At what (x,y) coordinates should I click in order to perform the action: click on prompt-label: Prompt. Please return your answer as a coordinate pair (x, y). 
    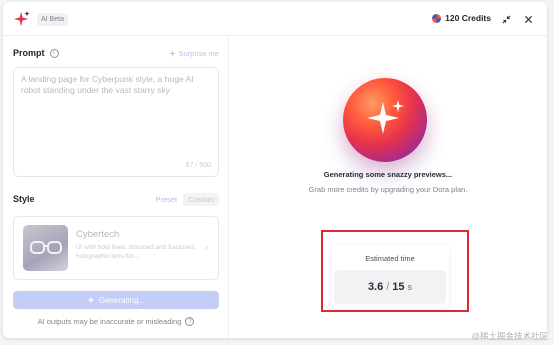
    Looking at the image, I should click on (29, 53).